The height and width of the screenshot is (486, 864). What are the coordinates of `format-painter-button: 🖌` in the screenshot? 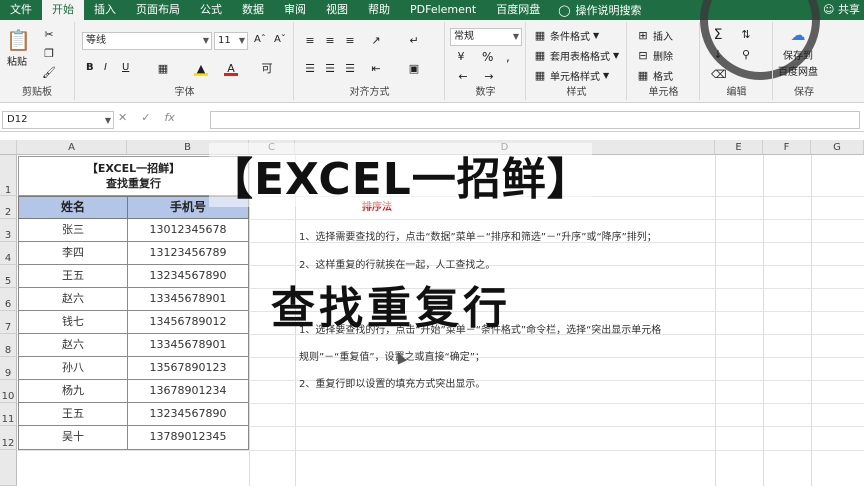 It's located at (49, 73).